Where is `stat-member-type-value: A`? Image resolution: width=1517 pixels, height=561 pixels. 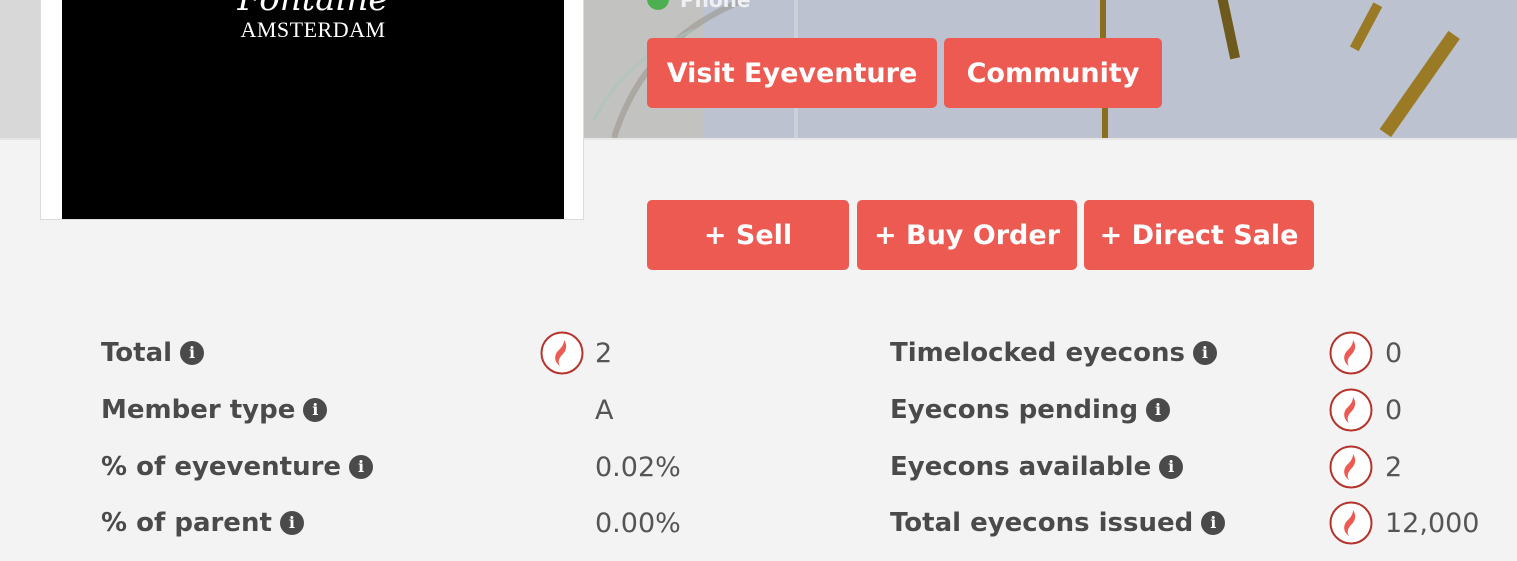 stat-member-type-value: A is located at coordinates (604, 410).